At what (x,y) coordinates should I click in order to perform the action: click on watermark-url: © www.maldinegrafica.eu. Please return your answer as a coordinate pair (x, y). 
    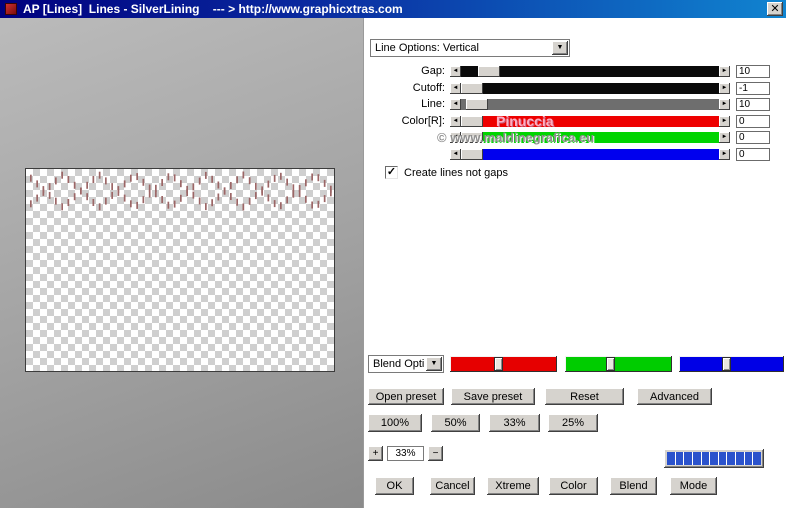
    Looking at the image, I should click on (516, 137).